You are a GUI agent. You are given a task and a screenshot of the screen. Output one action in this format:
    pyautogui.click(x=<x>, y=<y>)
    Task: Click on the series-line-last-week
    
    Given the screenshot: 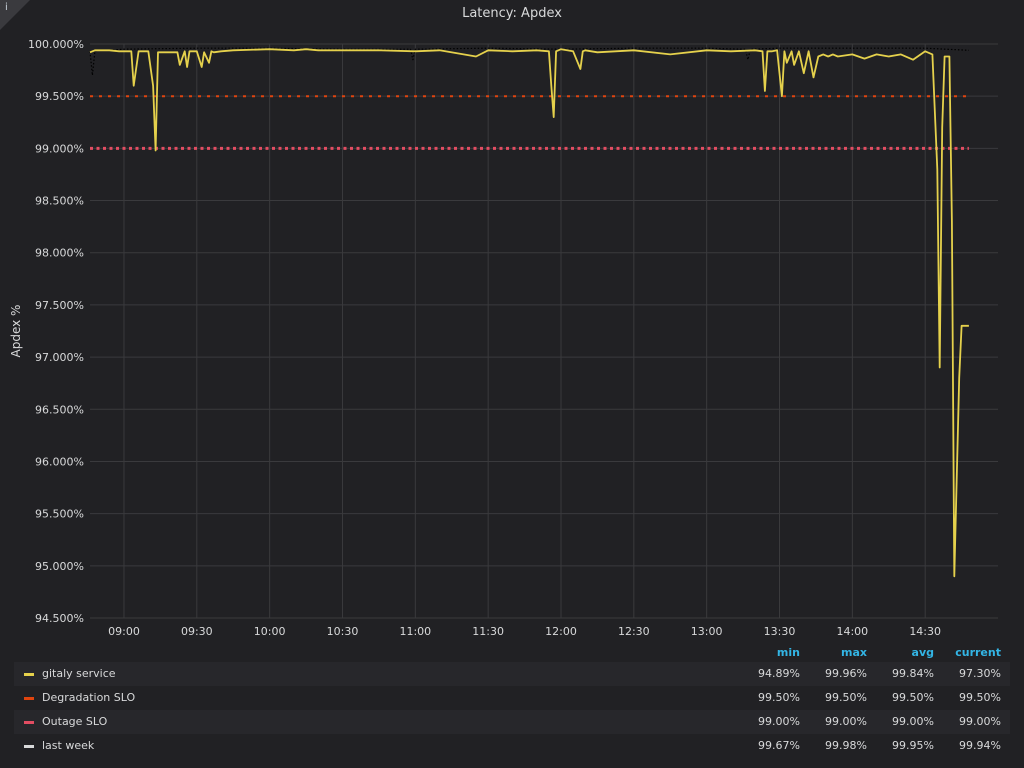 What is the action you would take?
    pyautogui.click(x=529, y=61)
    